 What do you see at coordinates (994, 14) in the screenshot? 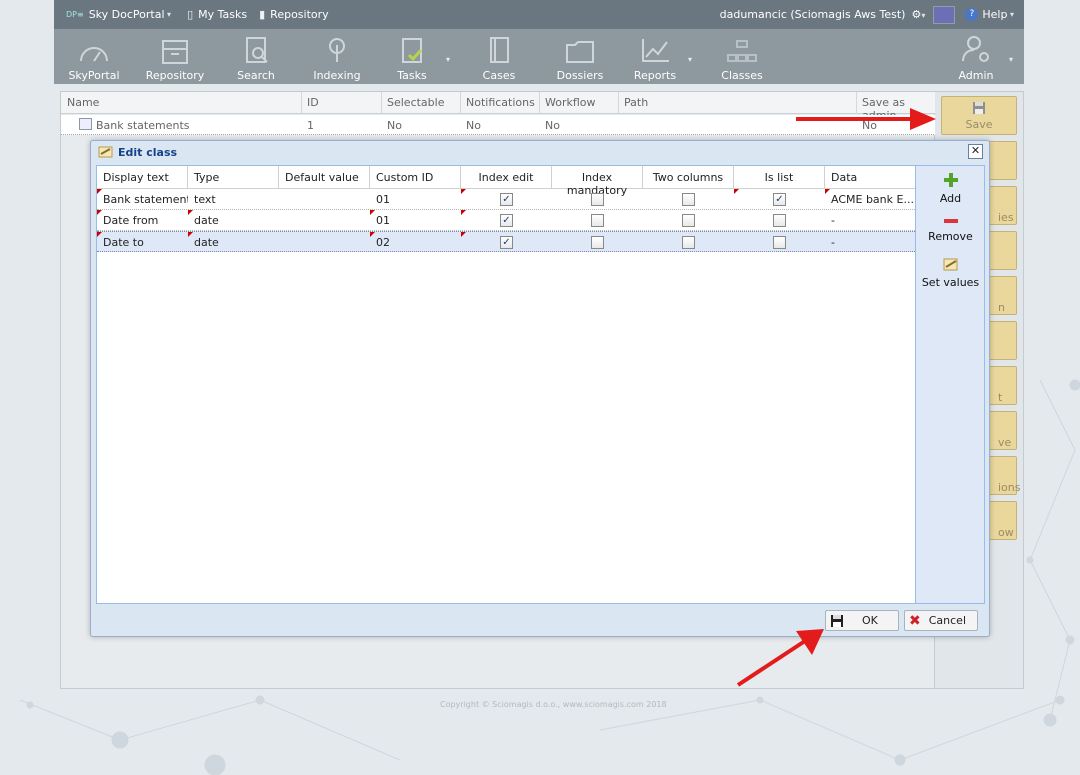
I see `help-link: Help` at bounding box center [994, 14].